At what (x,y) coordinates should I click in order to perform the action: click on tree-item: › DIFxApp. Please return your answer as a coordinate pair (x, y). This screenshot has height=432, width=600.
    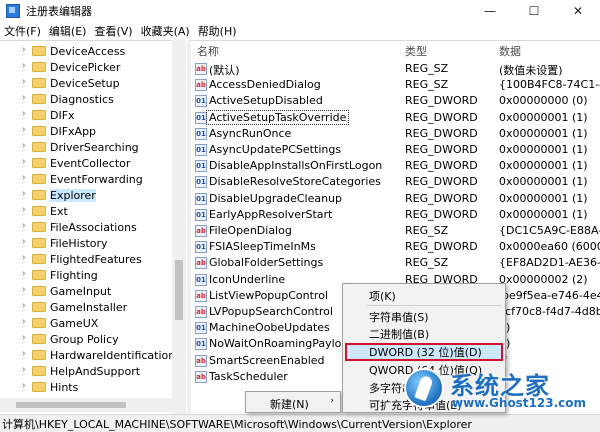
    Looking at the image, I should click on (86, 131).